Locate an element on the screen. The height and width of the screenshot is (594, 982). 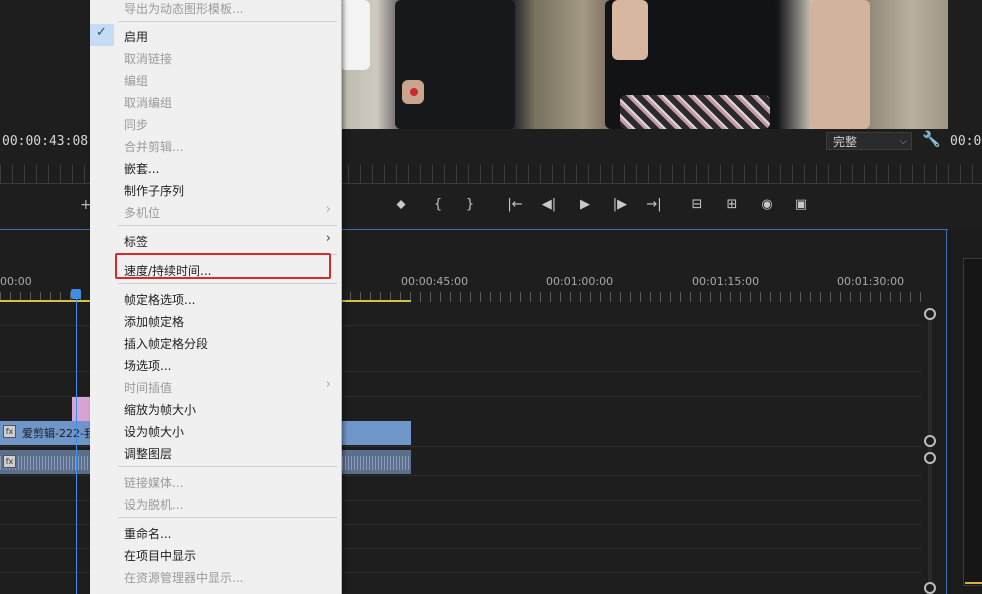
video-red-object is located at coordinates (414, 92).